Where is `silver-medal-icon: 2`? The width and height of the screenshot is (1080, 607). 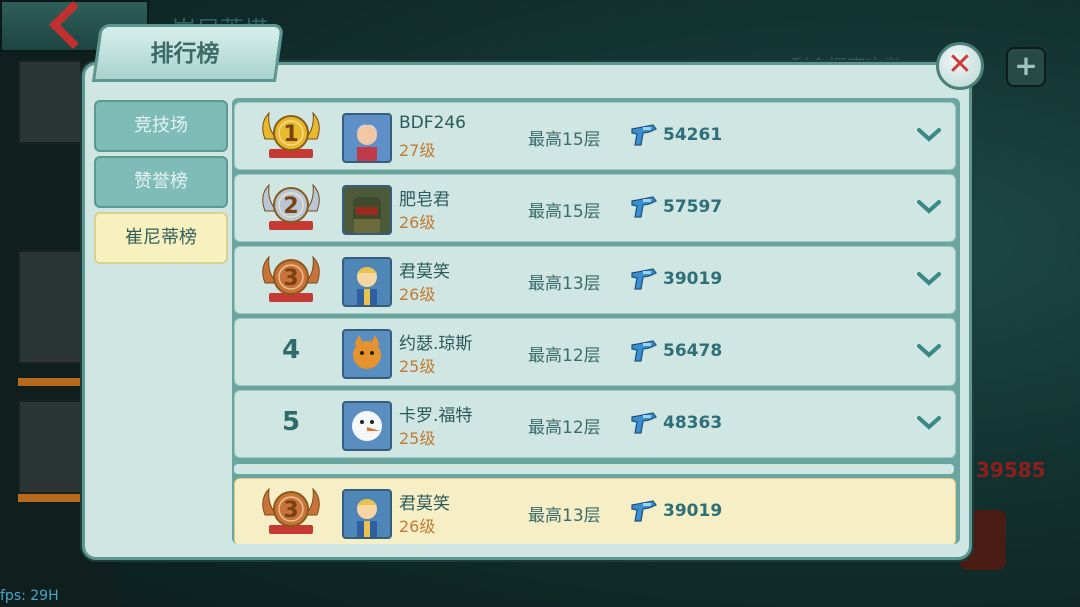
silver-medal-icon: 2 is located at coordinates (291, 206).